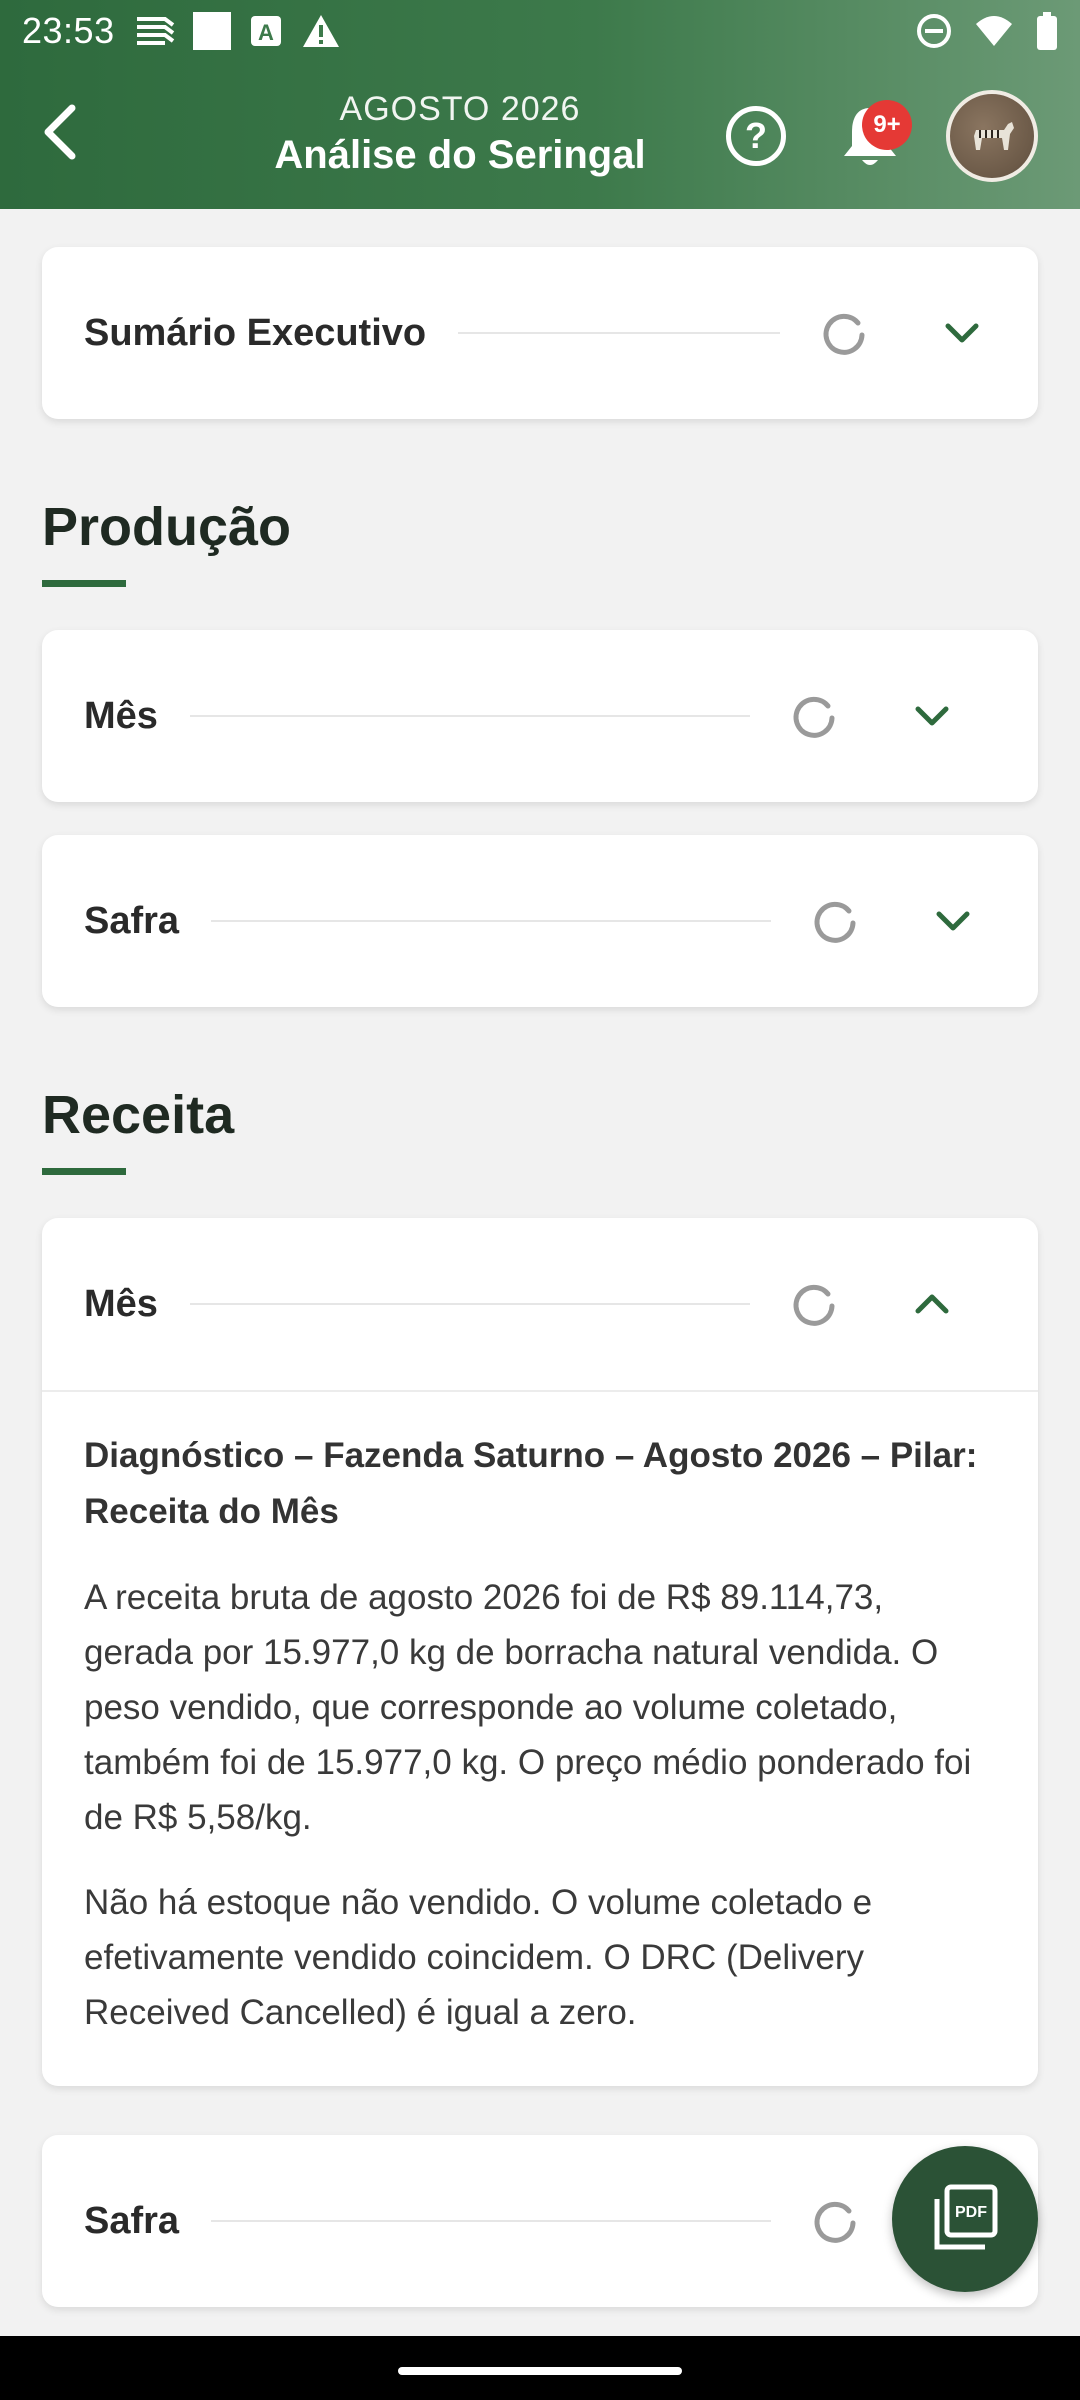 The height and width of the screenshot is (2400, 1080). I want to click on warning-icon, so click(320, 31).